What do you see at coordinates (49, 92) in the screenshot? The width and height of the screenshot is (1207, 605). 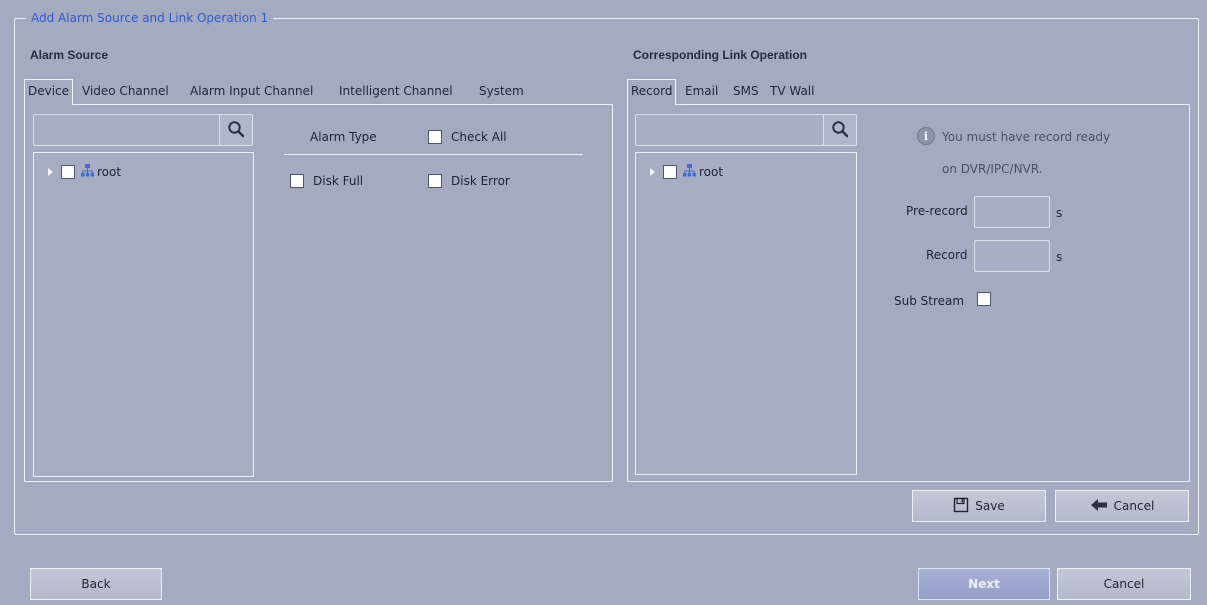 I see `tab-device: Device` at bounding box center [49, 92].